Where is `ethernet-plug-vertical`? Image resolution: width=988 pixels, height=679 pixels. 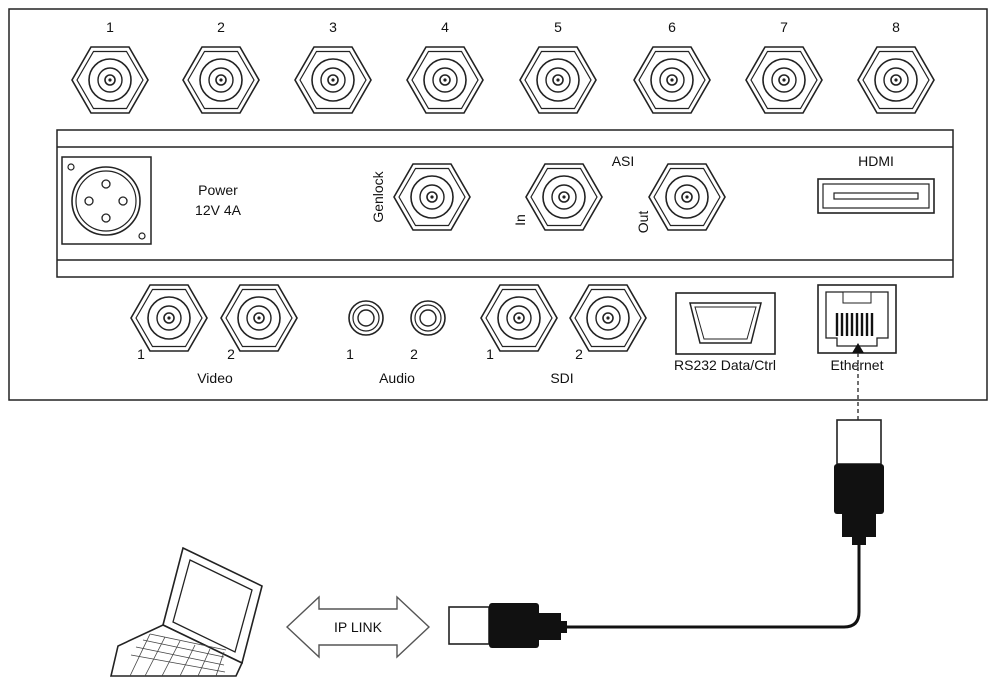 ethernet-plug-vertical is located at coordinates (859, 482).